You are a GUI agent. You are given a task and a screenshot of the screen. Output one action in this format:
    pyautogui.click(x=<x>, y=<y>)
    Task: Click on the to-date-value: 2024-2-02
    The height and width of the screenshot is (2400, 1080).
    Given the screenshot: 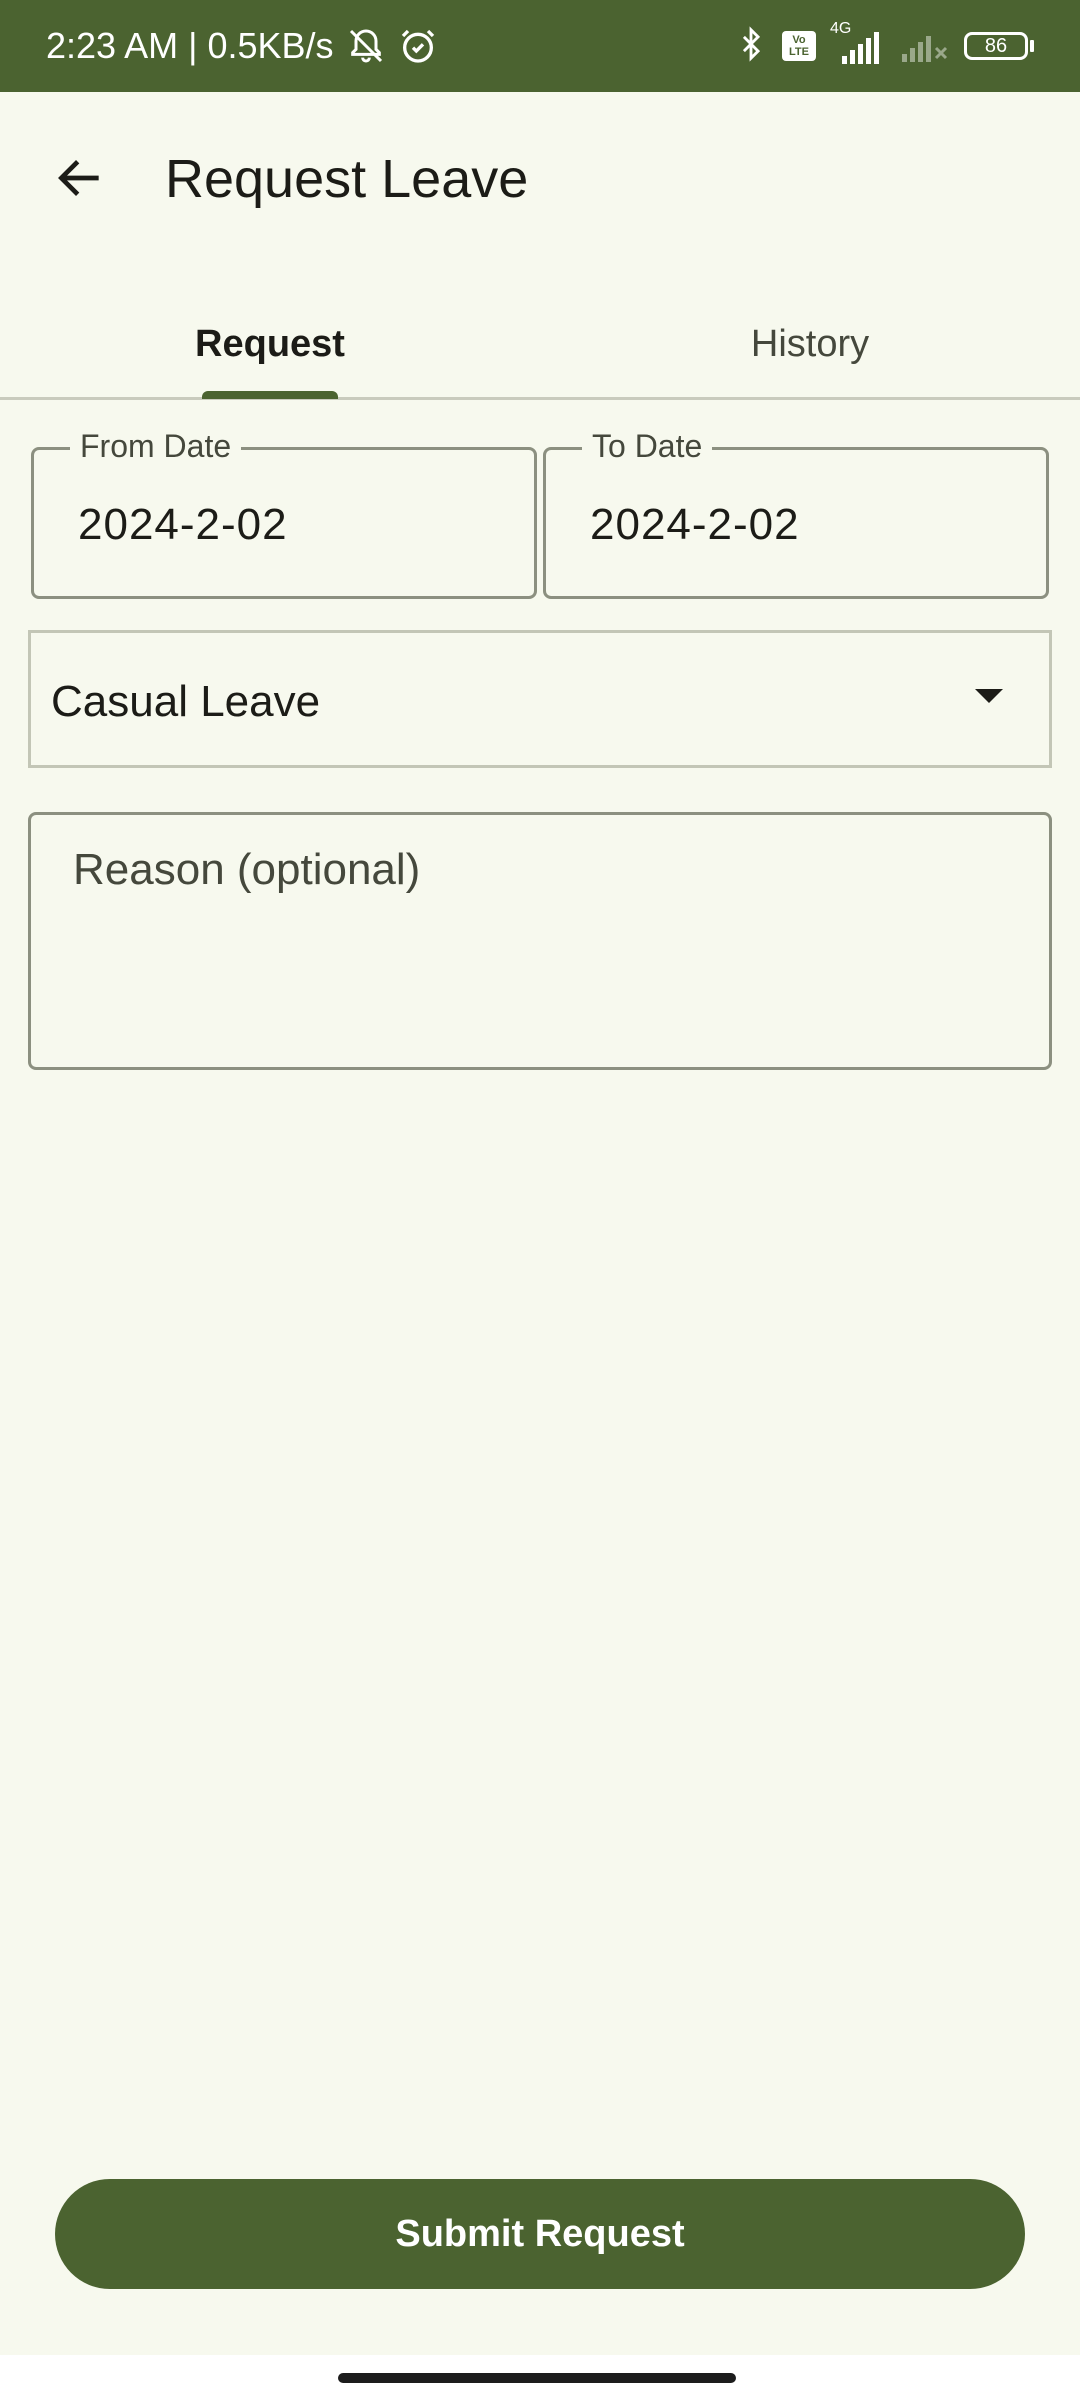 What is the action you would take?
    pyautogui.click(x=695, y=524)
    